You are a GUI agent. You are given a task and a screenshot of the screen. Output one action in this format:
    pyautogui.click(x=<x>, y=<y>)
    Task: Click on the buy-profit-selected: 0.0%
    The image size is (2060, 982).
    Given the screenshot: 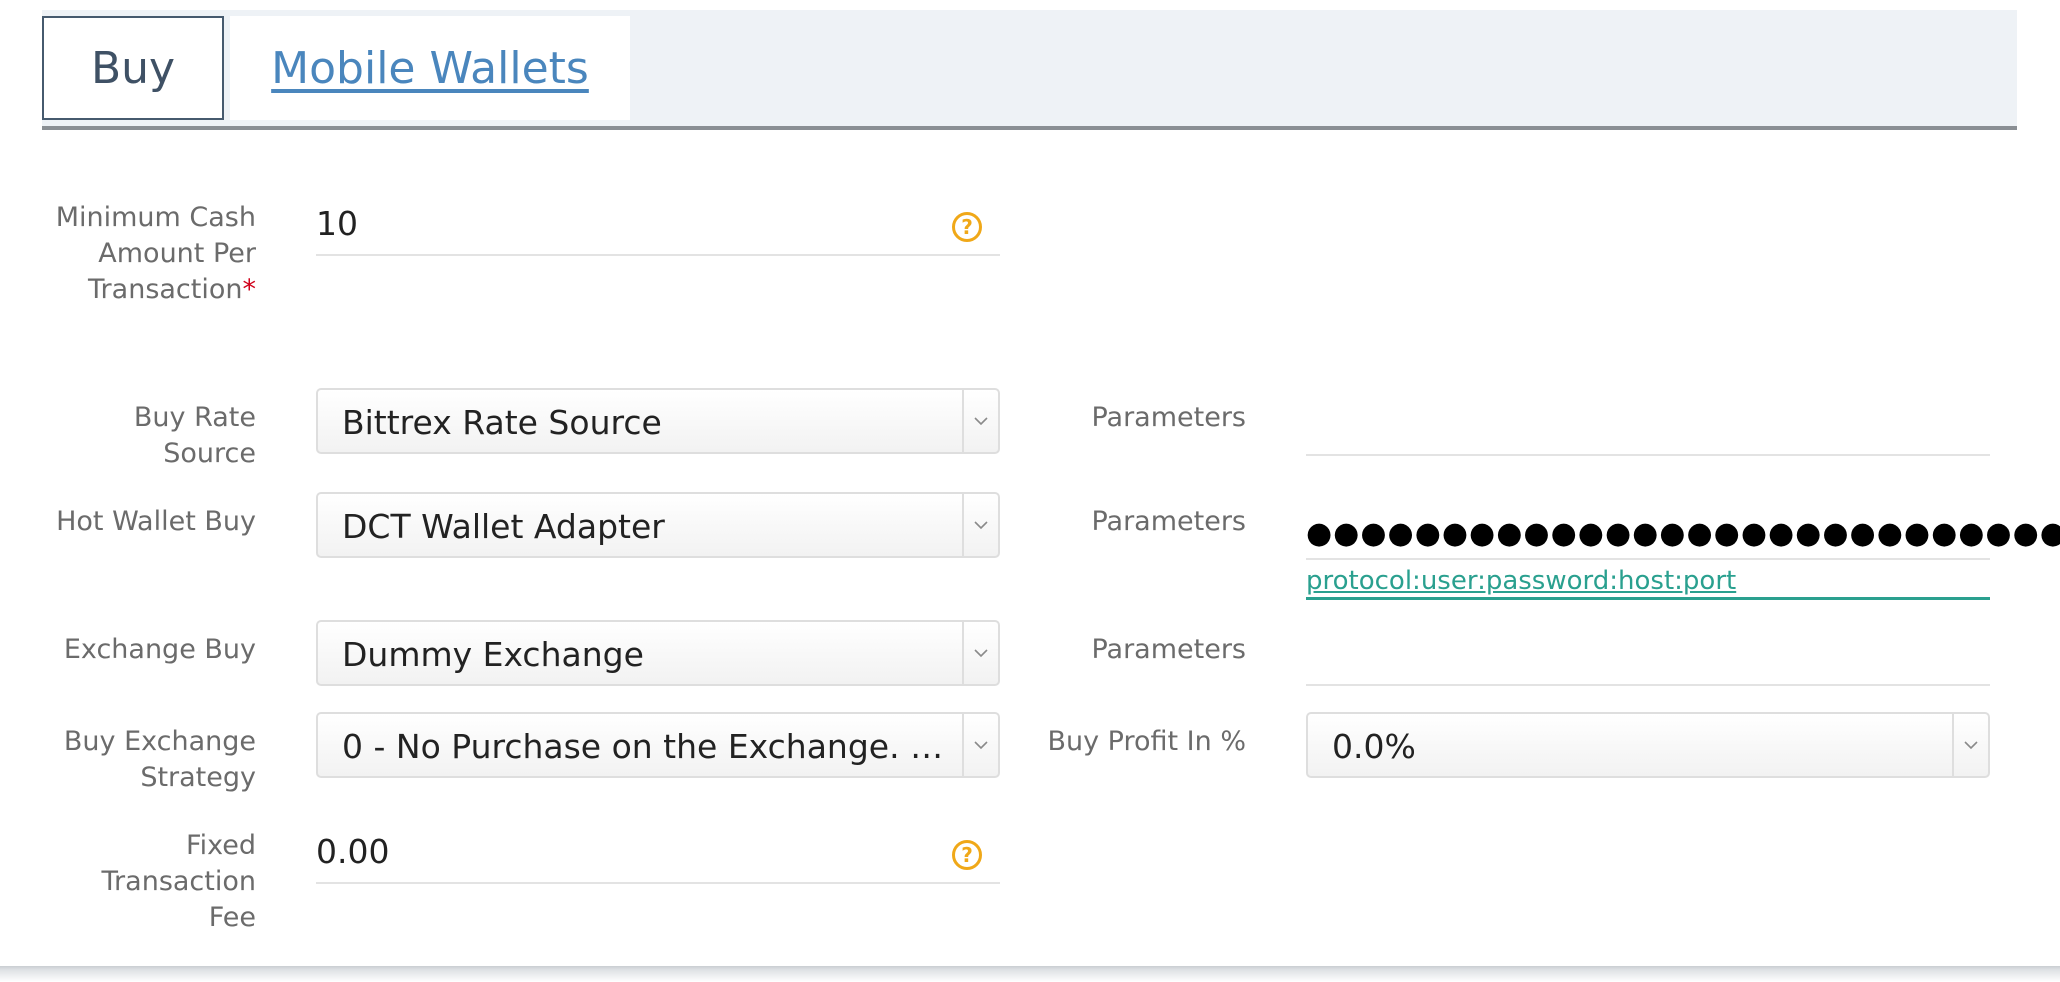 What is the action you would take?
    pyautogui.click(x=1374, y=746)
    